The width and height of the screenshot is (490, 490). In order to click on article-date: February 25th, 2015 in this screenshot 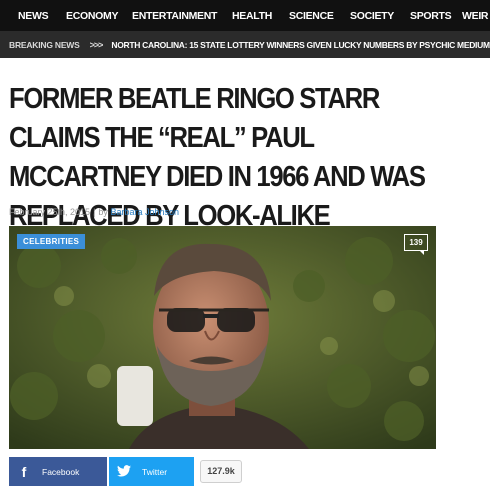, I will do `click(50, 212)`.